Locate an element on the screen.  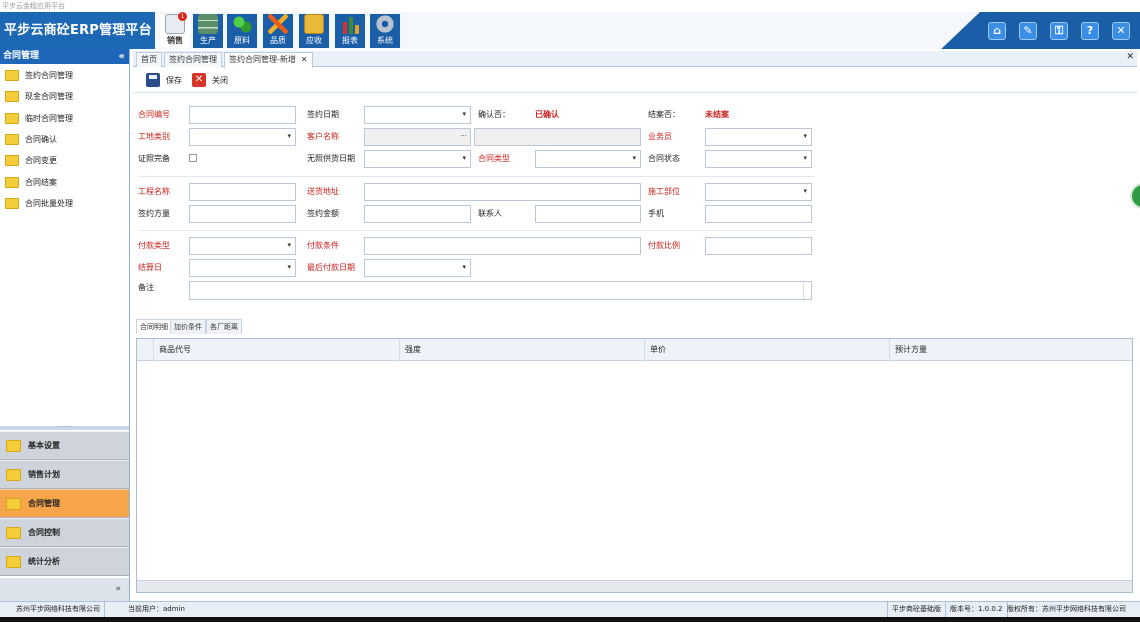
tab-plant-distance: 各厂距离 is located at coordinates (224, 326).